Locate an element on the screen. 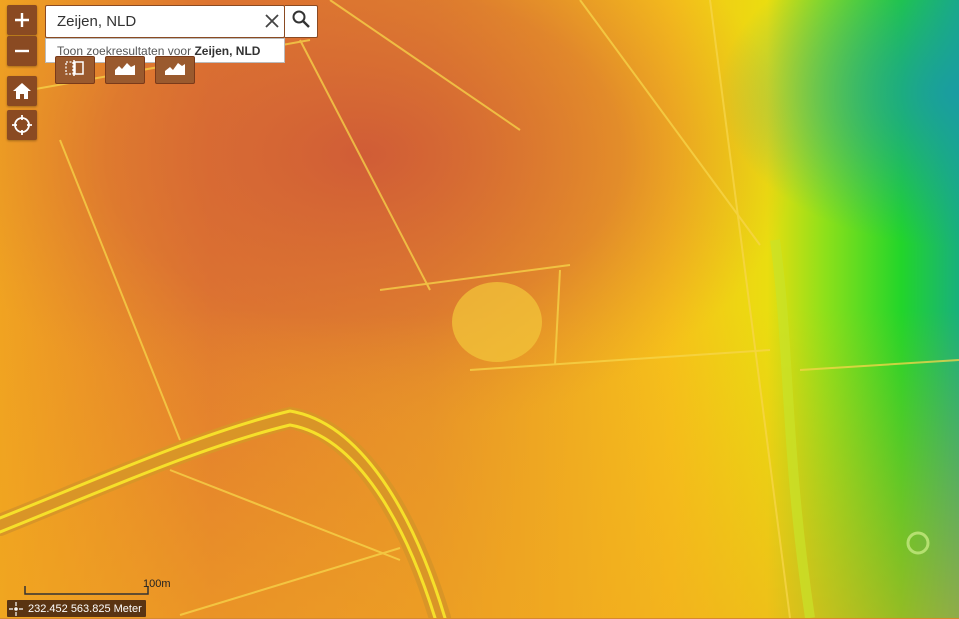 The image size is (959, 619). plus-icon is located at coordinates (22, 20).